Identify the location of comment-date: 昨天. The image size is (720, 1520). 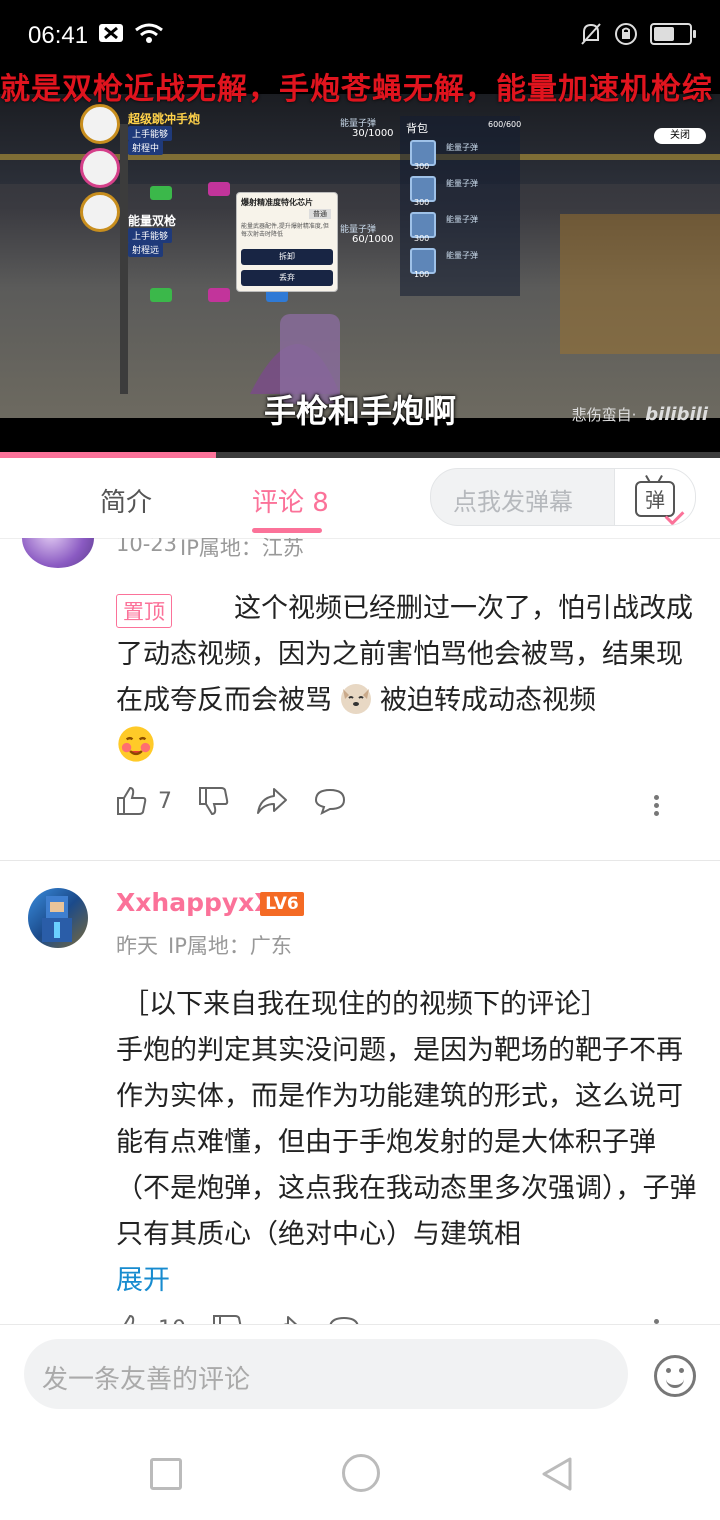
(137, 946).